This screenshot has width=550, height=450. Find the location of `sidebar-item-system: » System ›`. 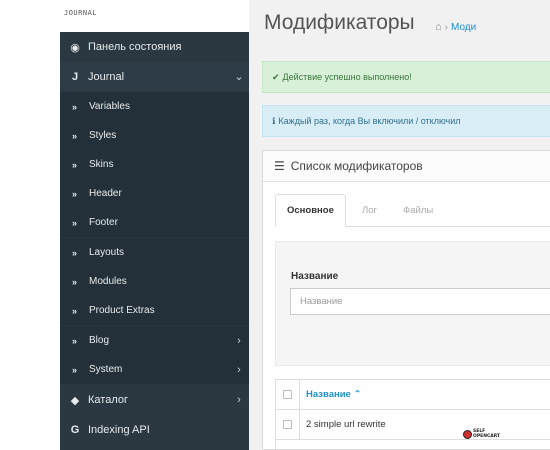

sidebar-item-system: » System › is located at coordinates (154, 369).